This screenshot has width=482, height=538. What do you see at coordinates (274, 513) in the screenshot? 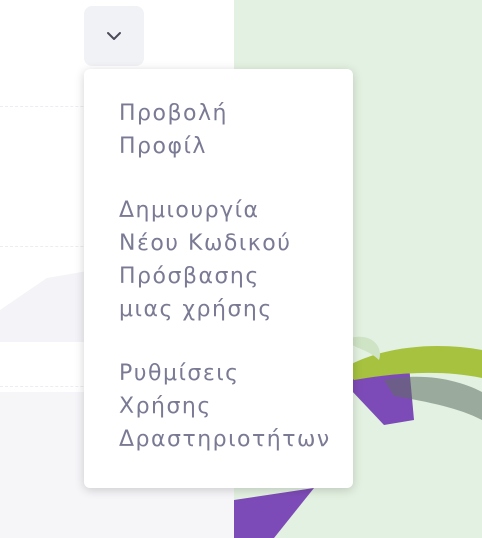
I see `purple-shape` at bounding box center [274, 513].